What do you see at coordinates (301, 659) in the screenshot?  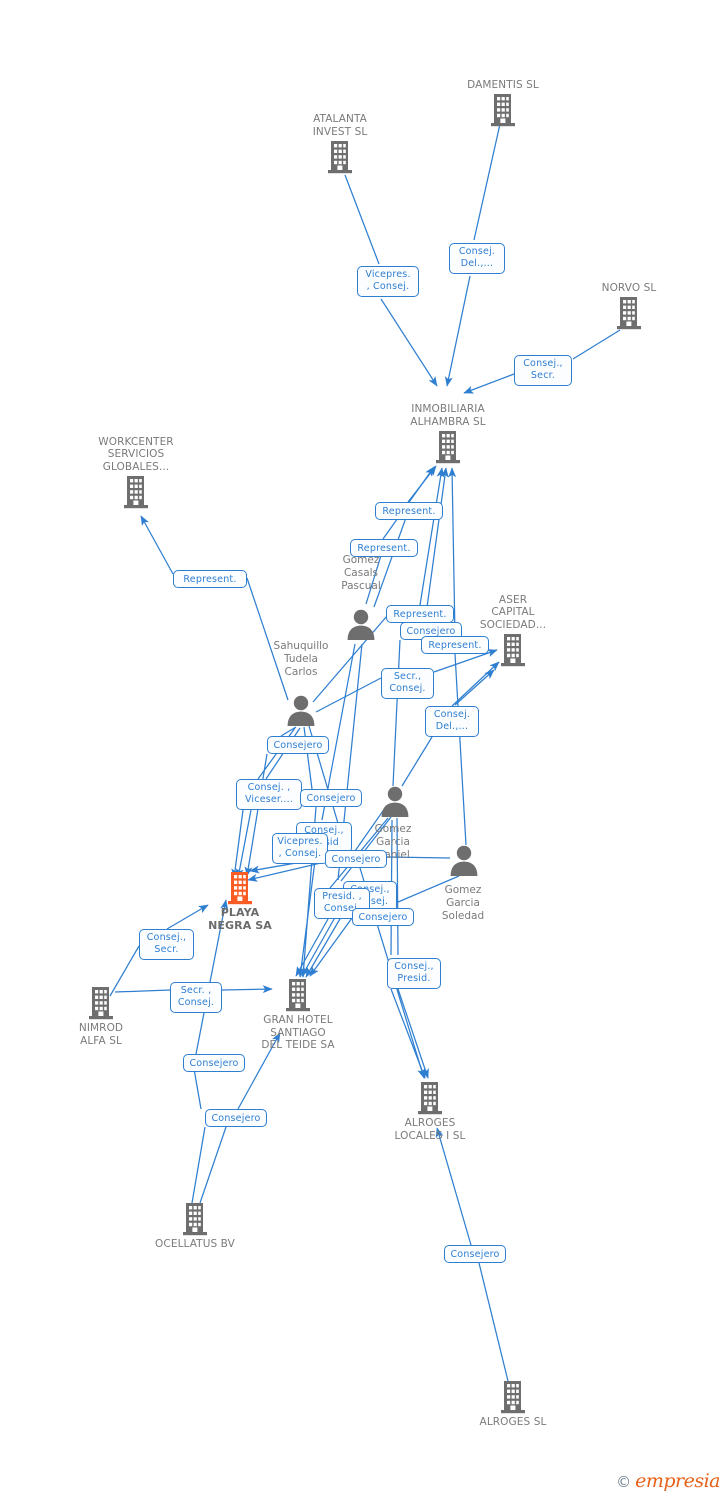 I see `person-label-sahuquillo: Sahuquillo Tudela Carlos` at bounding box center [301, 659].